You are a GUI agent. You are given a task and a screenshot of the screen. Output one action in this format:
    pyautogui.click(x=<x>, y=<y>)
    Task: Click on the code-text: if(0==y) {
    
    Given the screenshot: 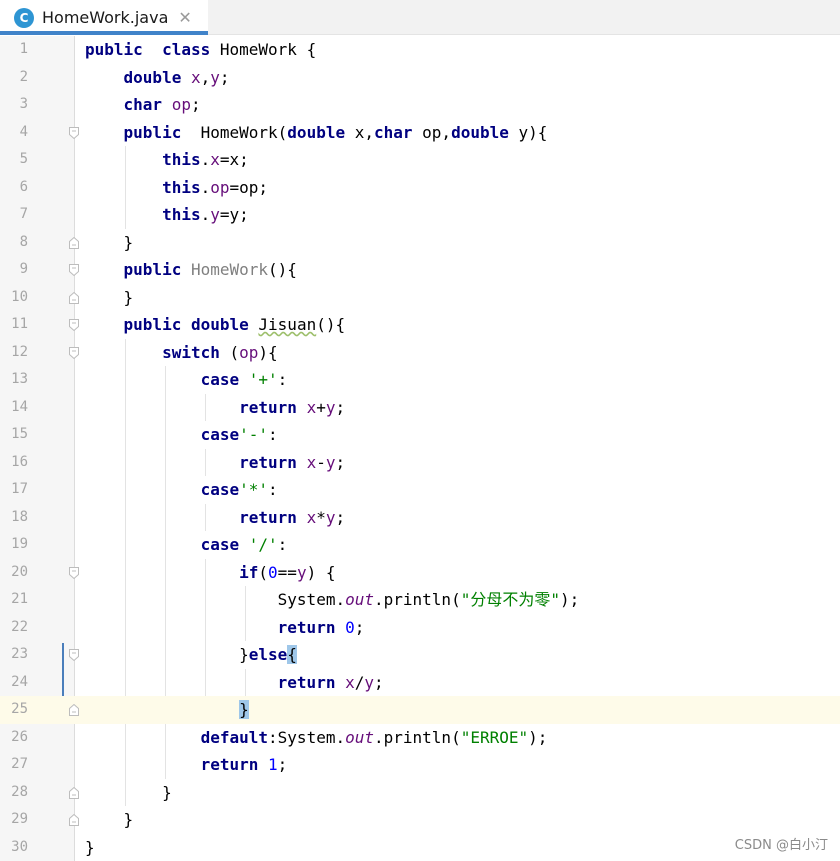 What is the action you would take?
    pyautogui.click(x=210, y=573)
    